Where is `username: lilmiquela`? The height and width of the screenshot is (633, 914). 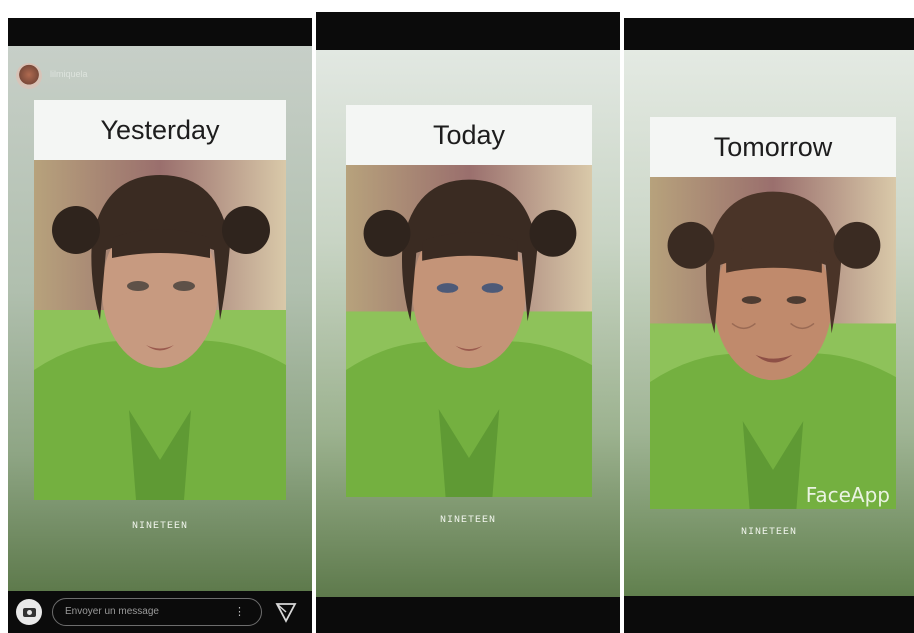 username: lilmiquela is located at coordinates (69, 74).